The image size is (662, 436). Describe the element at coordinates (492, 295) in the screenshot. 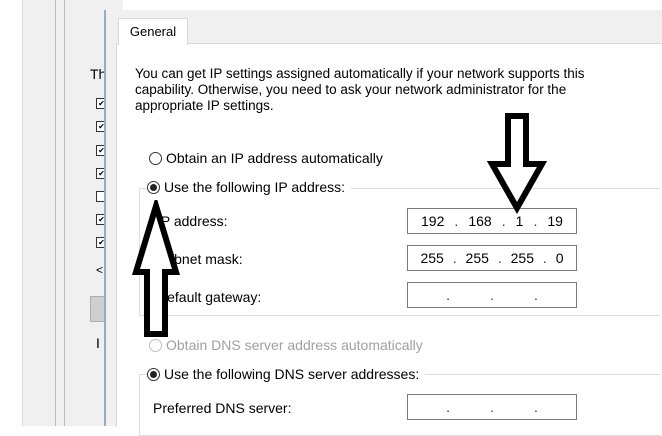

I see `default-gateway-field: . . .` at that location.